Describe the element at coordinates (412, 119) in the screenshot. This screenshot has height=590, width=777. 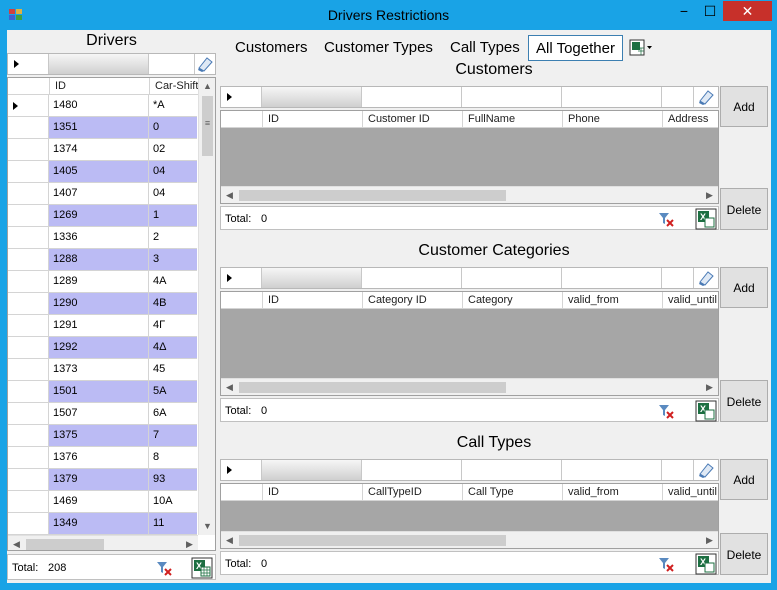
I see `column-header-customer-id: Customer ID` at that location.